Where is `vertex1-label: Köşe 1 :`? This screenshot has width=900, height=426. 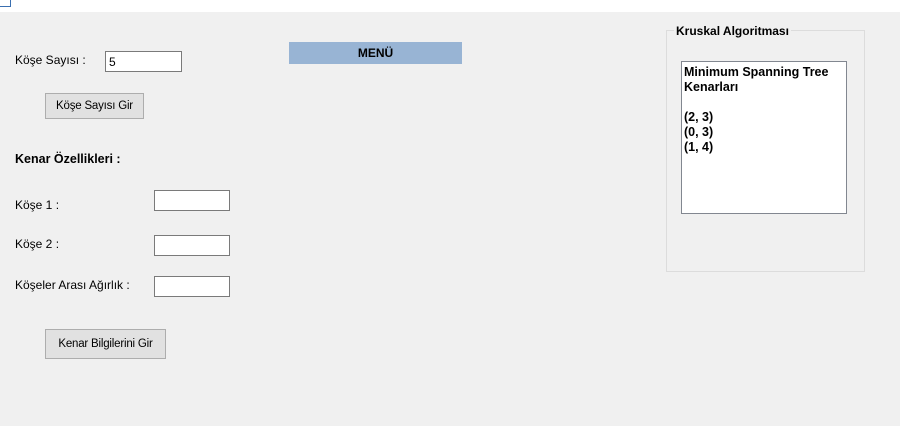
vertex1-label: Köşe 1 : is located at coordinates (37, 205).